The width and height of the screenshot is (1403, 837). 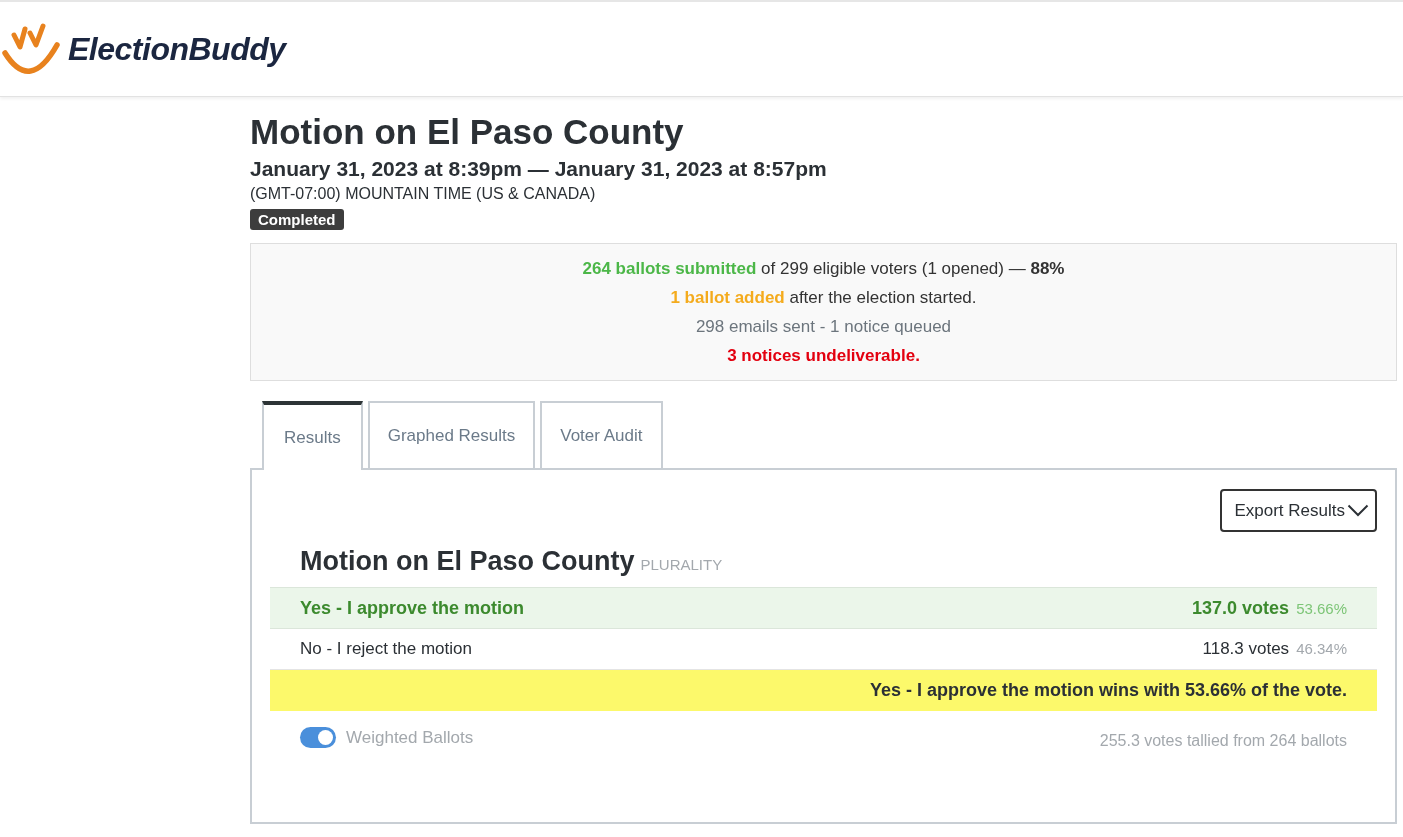 What do you see at coordinates (1358, 510) in the screenshot?
I see `chevron-down-icon` at bounding box center [1358, 510].